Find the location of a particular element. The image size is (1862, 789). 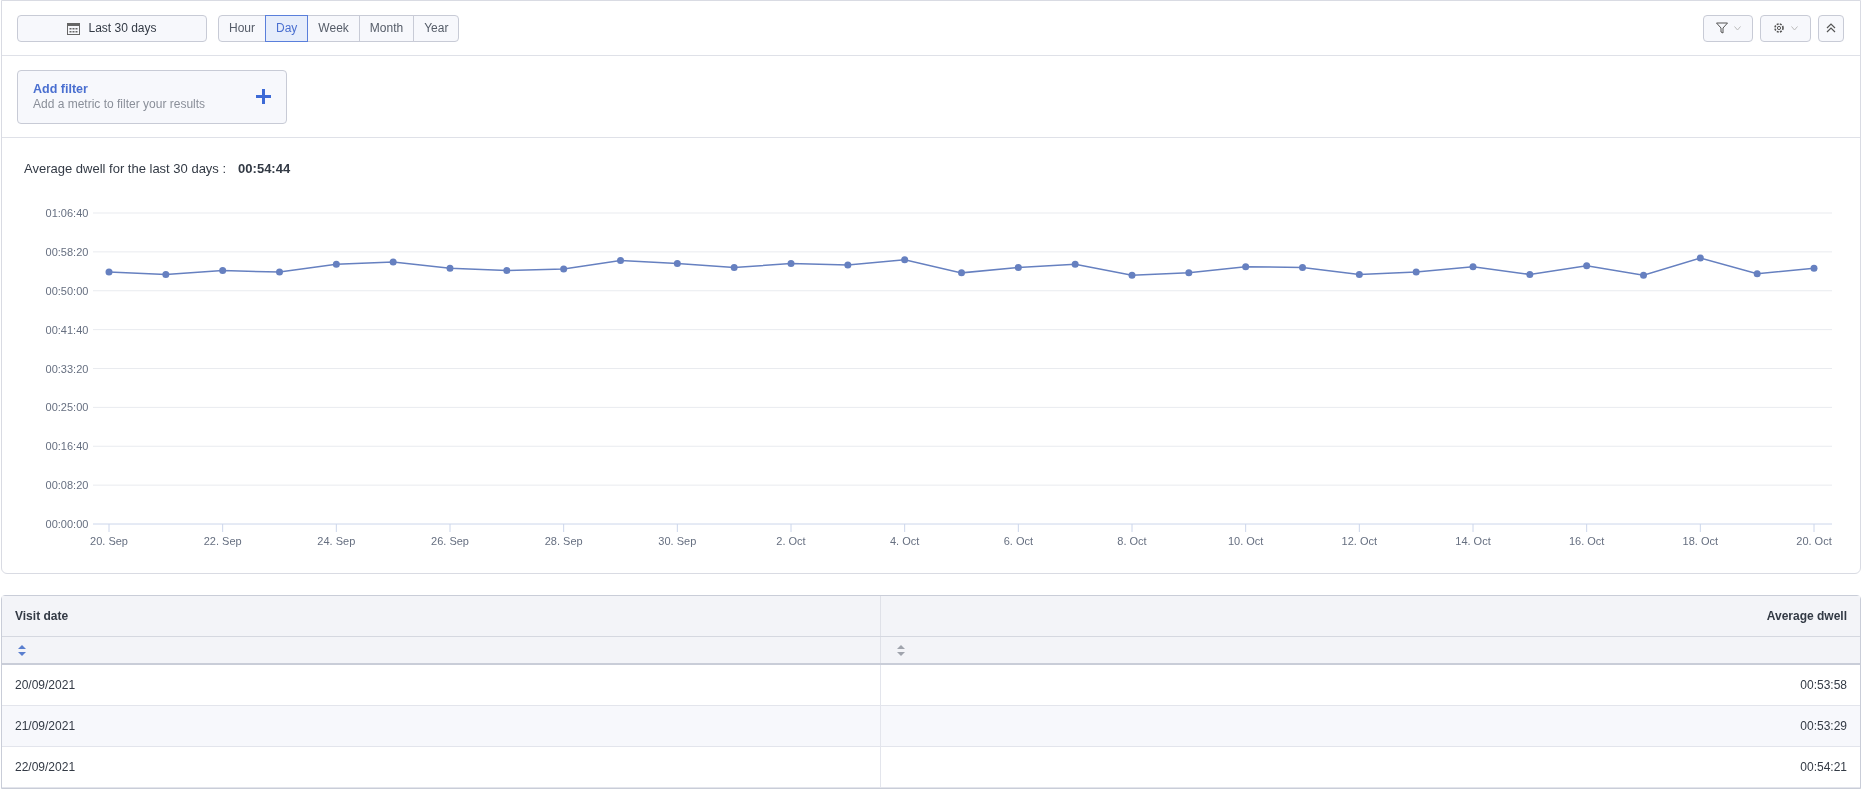

table-cell-text: 20/09/2021 is located at coordinates (45, 685).